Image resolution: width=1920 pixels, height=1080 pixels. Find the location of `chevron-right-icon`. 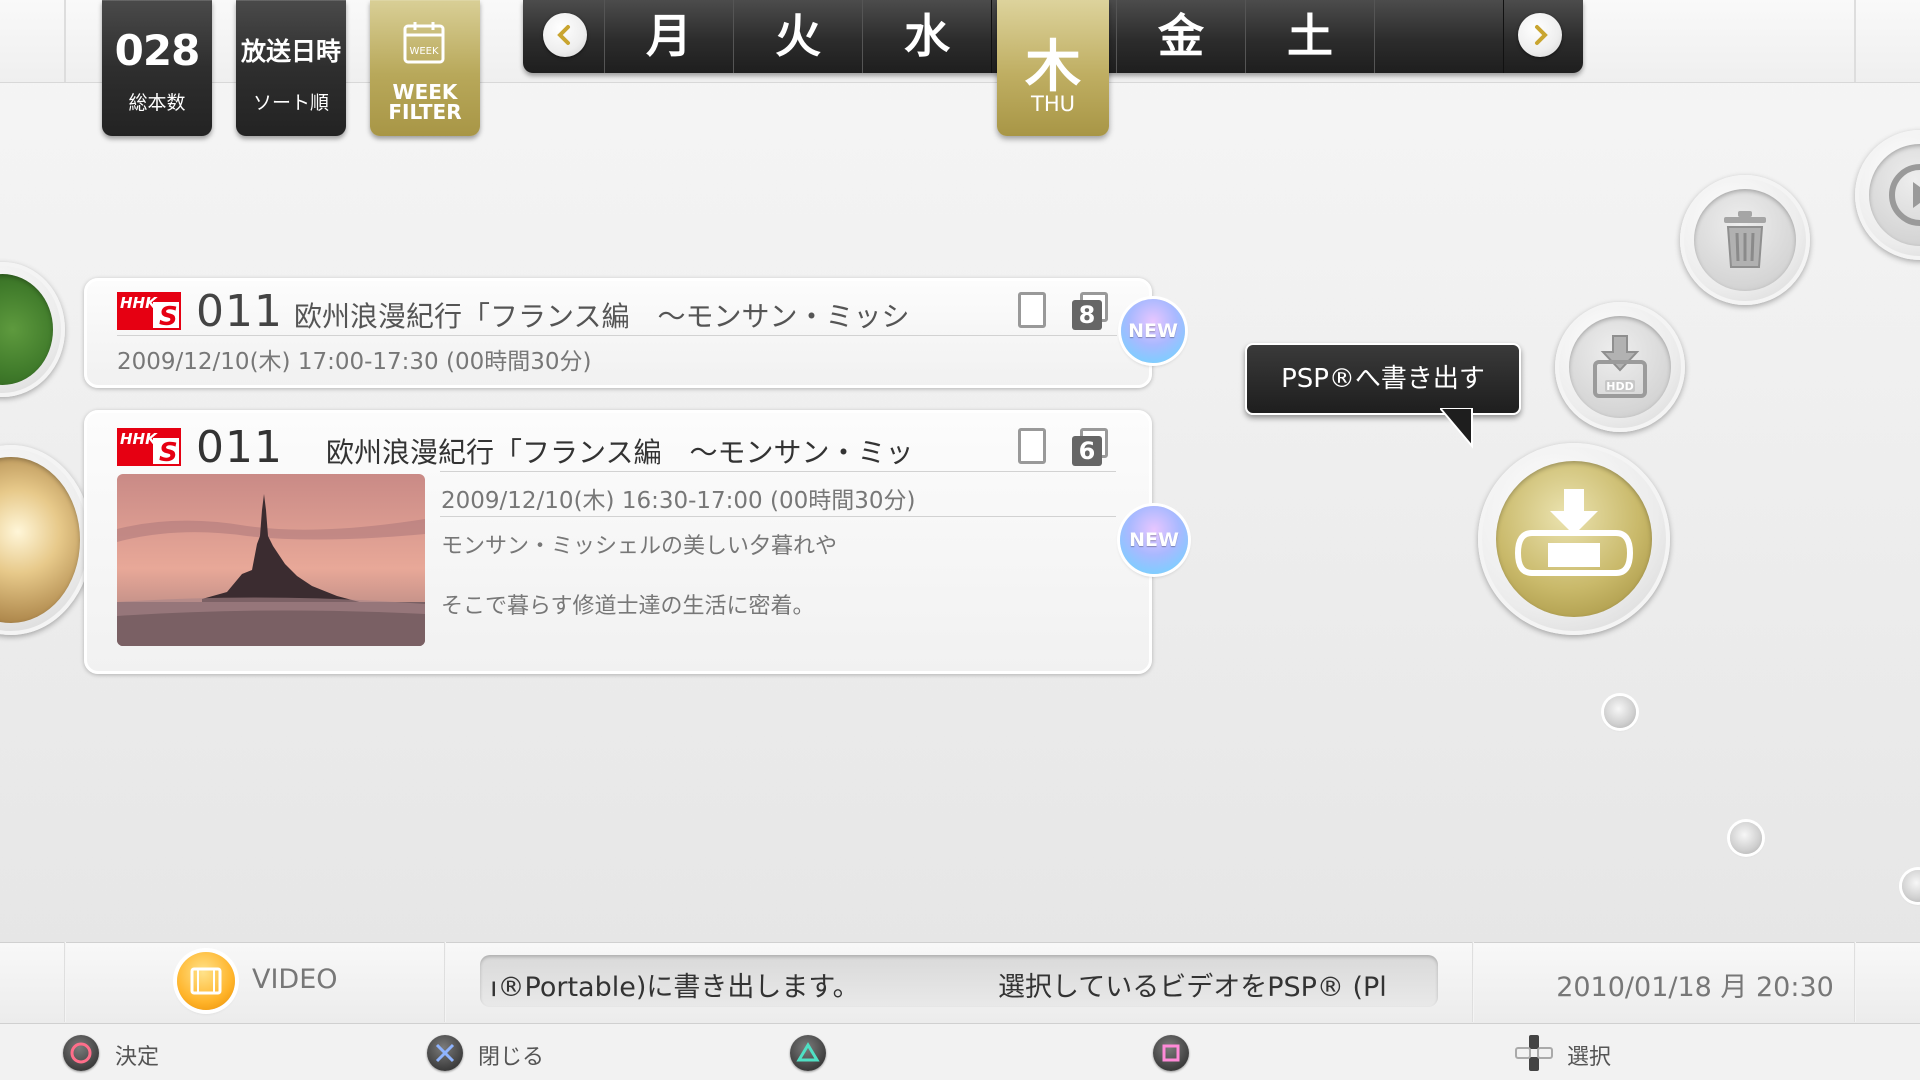

chevron-right-icon is located at coordinates (1541, 35).